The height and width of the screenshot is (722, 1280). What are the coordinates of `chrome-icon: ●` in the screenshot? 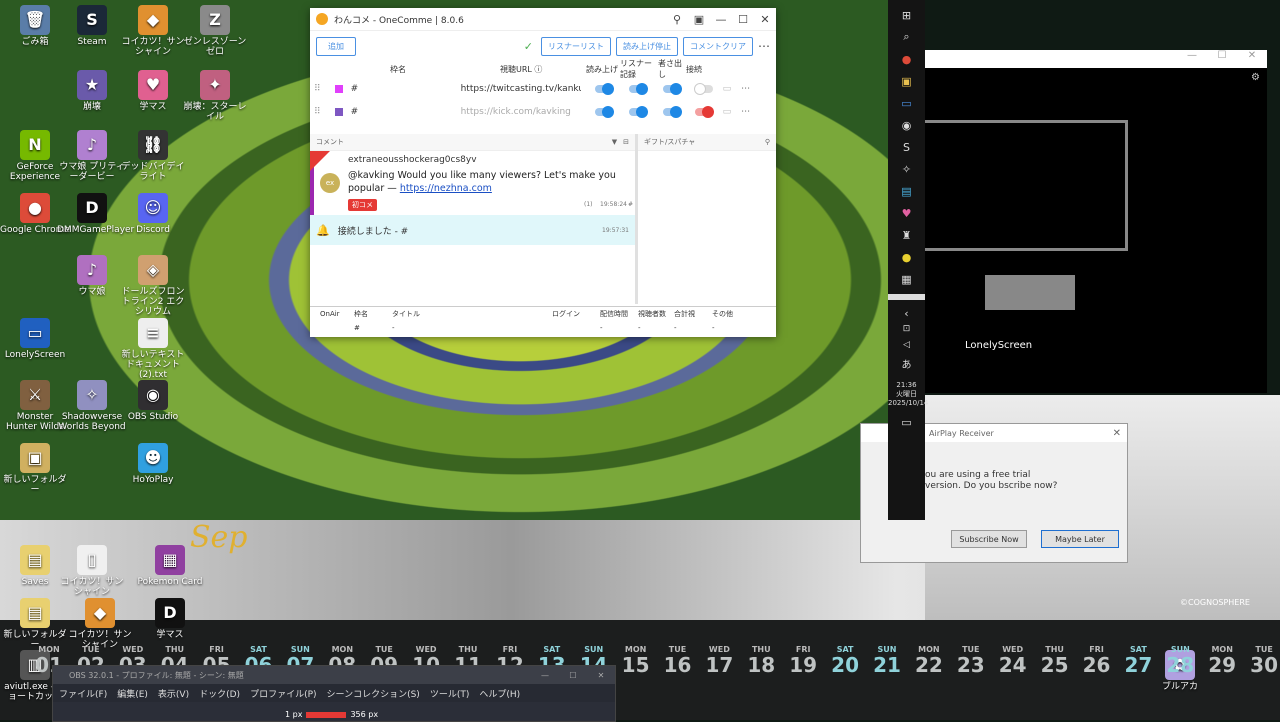 It's located at (907, 59).